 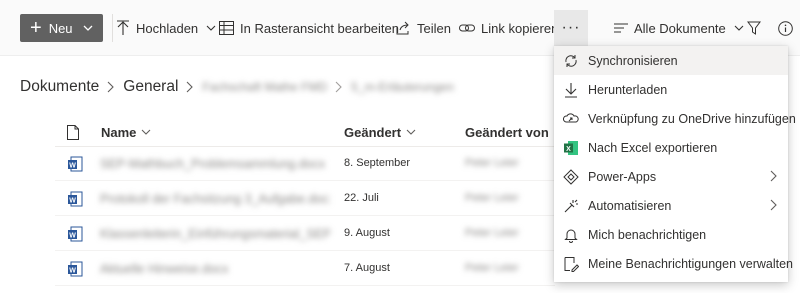 I want to click on modified-header-label: Geändert, so click(x=373, y=132).